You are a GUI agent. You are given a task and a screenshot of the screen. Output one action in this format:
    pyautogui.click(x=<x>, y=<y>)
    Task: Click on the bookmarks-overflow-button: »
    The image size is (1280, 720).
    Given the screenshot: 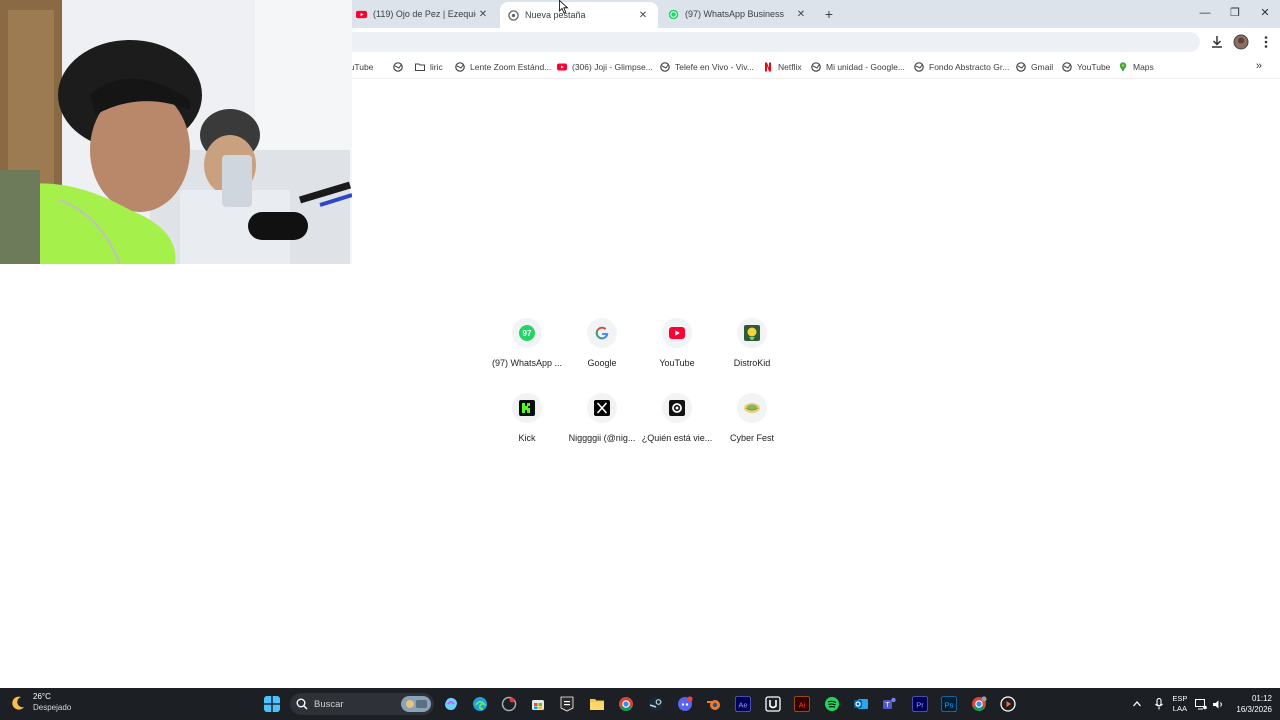 What is the action you would take?
    pyautogui.click(x=1259, y=66)
    